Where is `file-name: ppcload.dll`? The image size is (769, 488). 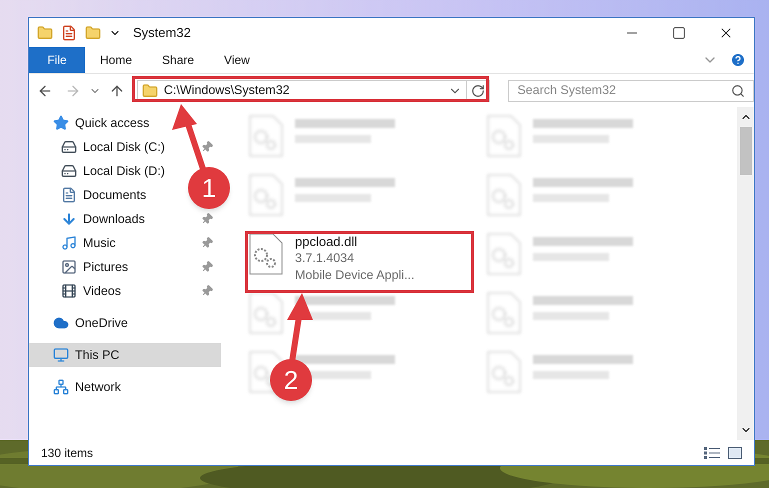 file-name: ppcload.dll is located at coordinates (326, 241).